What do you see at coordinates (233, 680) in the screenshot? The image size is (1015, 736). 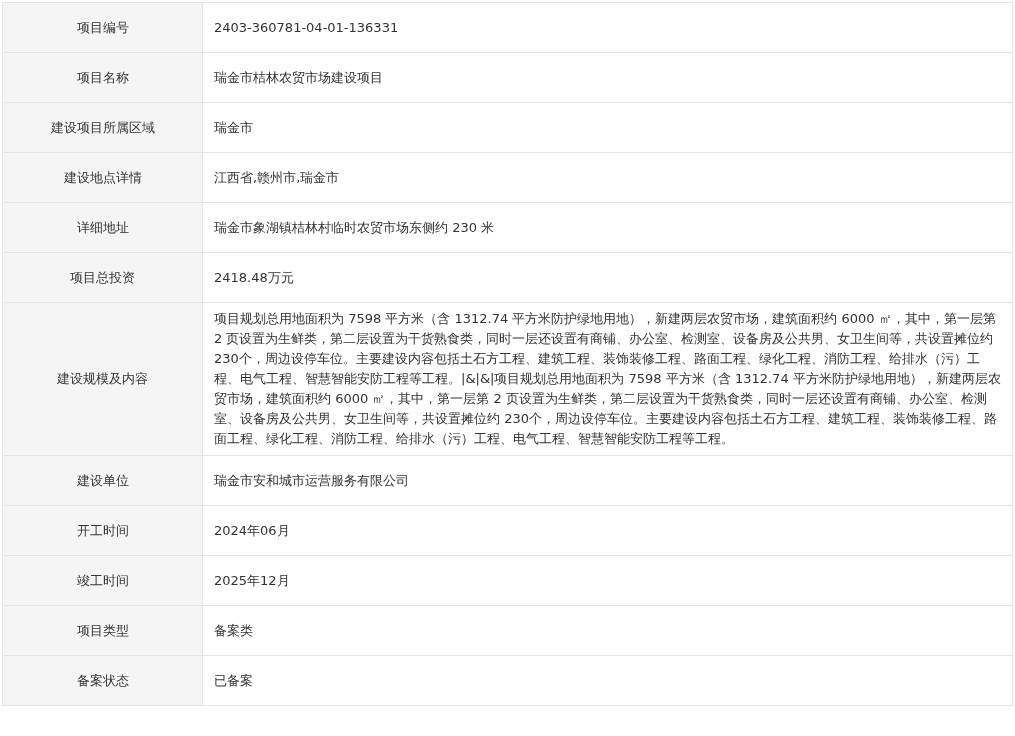 I see `field-value: 已备案` at bounding box center [233, 680].